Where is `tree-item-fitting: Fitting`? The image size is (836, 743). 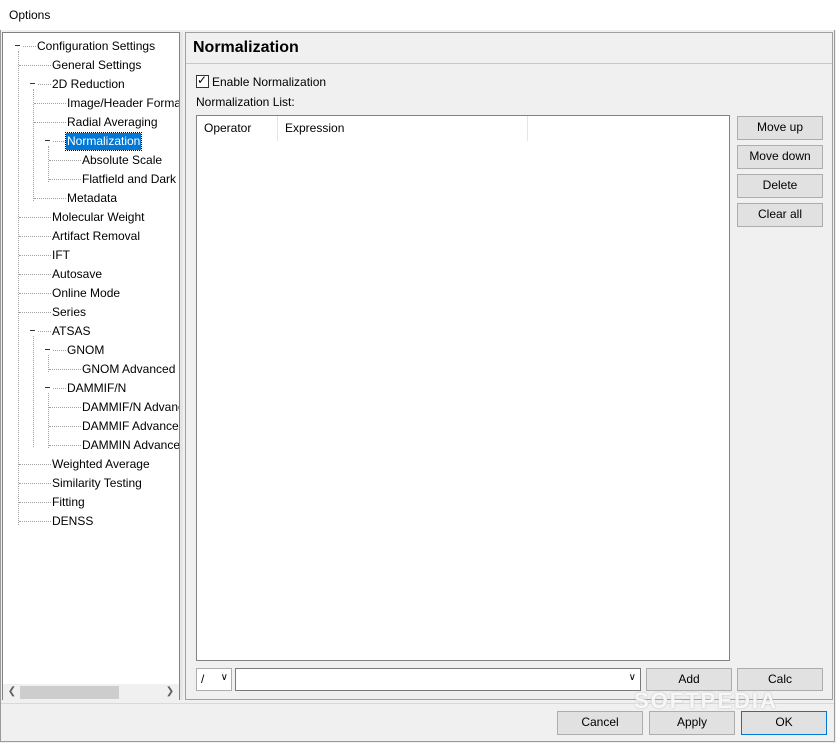 tree-item-fitting: Fitting is located at coordinates (68, 502).